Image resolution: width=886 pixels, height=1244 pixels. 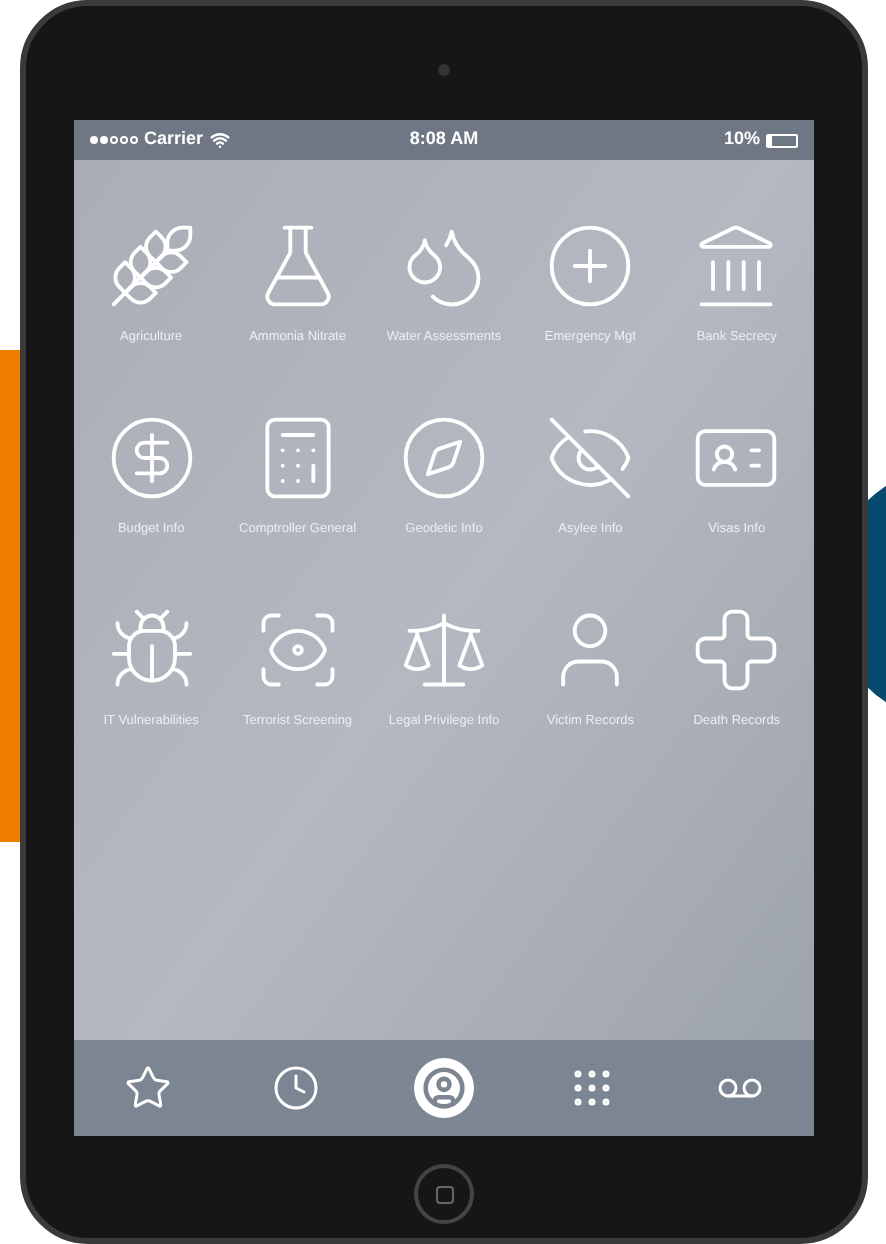 What do you see at coordinates (444, 139) in the screenshot?
I see `status-time: 8:08 AM` at bounding box center [444, 139].